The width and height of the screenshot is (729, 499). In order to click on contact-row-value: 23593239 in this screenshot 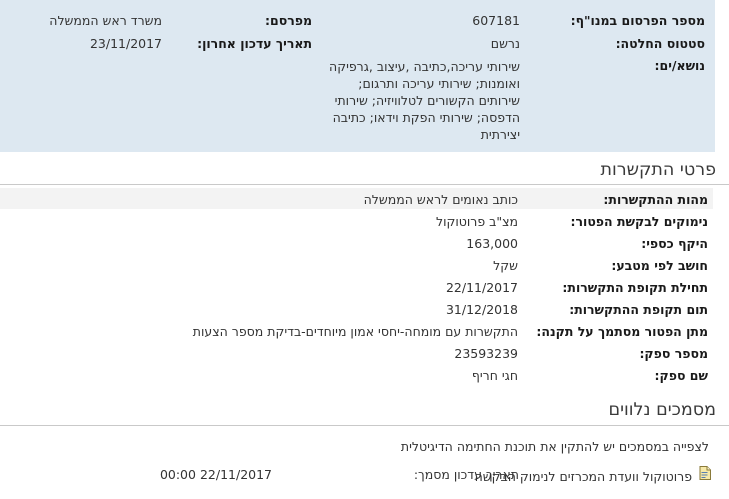, I will do `click(486, 353)`.